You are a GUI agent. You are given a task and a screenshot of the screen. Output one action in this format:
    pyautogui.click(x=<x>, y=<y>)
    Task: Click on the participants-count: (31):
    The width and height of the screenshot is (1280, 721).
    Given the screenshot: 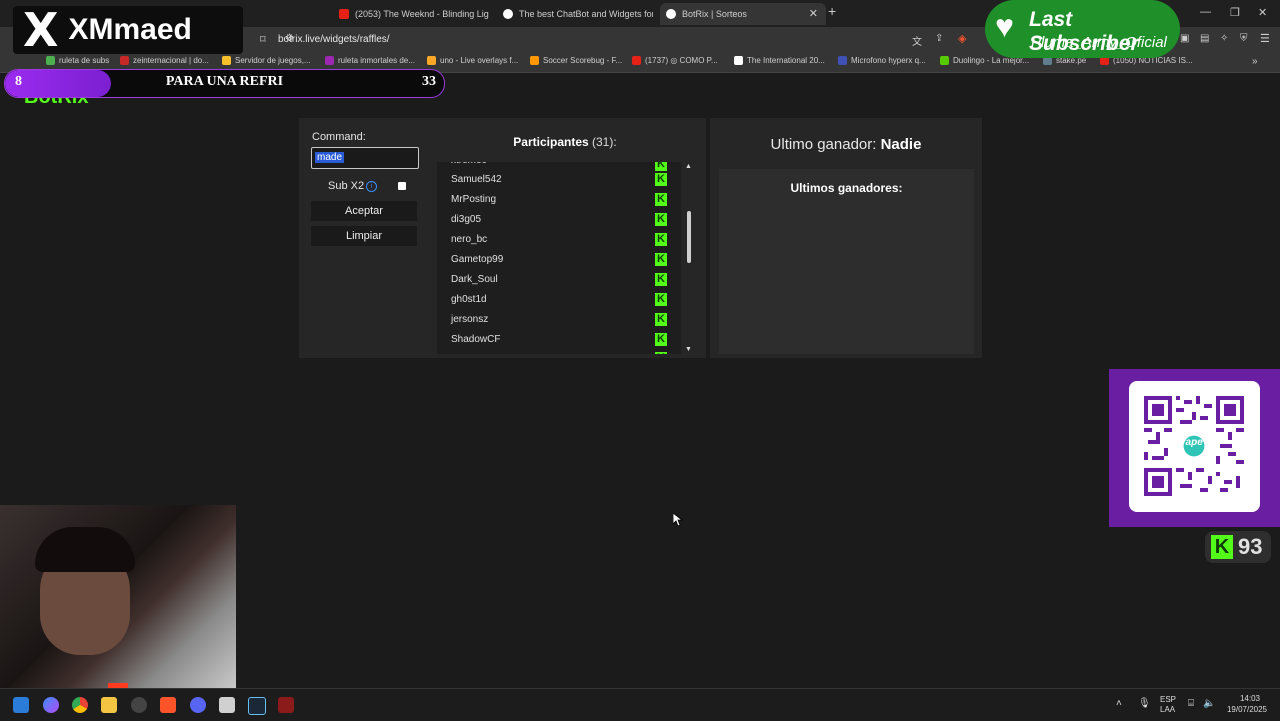 What is the action you would take?
    pyautogui.click(x=604, y=142)
    